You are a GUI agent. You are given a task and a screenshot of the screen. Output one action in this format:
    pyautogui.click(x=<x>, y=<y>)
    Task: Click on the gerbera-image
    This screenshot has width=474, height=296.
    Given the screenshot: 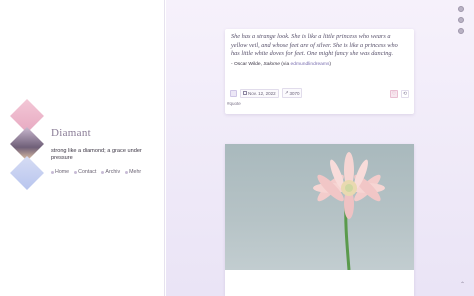 What is the action you would take?
    pyautogui.click(x=349, y=211)
    